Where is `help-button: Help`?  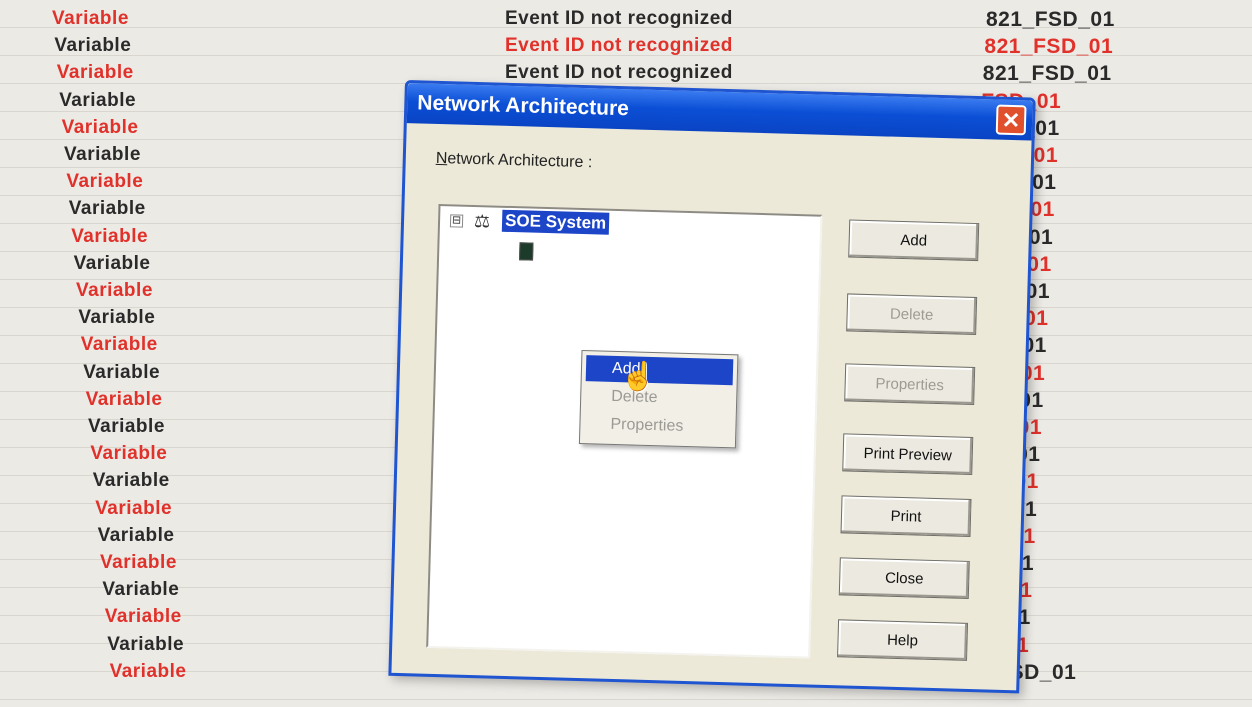
help-button: Help is located at coordinates (903, 640).